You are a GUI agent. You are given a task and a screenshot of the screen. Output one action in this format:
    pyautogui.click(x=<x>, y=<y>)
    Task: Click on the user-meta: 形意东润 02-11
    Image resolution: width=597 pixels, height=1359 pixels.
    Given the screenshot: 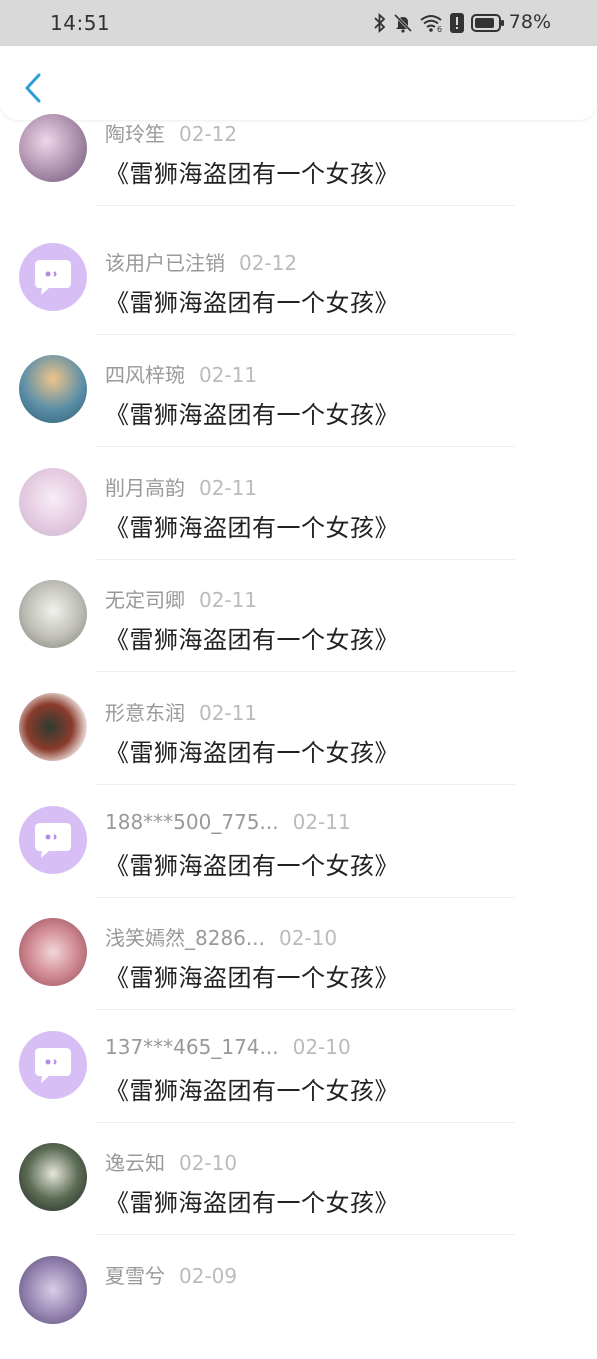 What is the action you would take?
    pyautogui.click(x=181, y=711)
    